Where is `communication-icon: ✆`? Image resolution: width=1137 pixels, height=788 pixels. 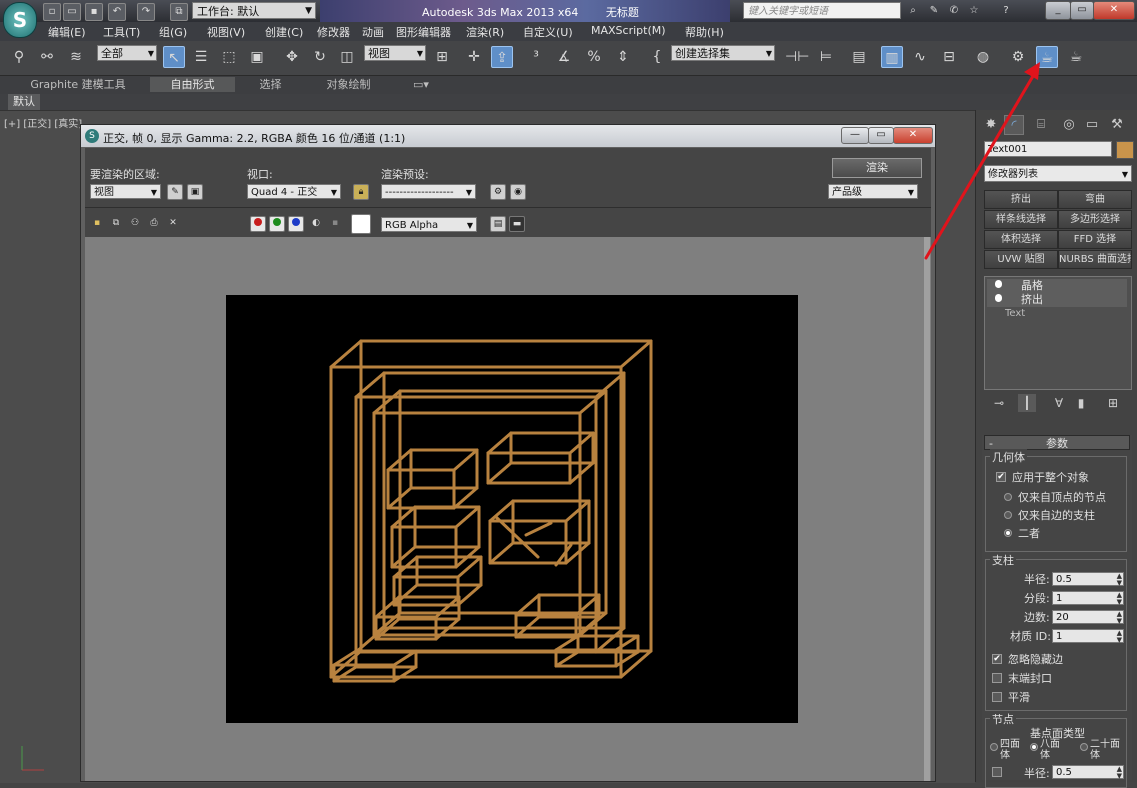
communication-icon: ✆ is located at coordinates (954, 11).